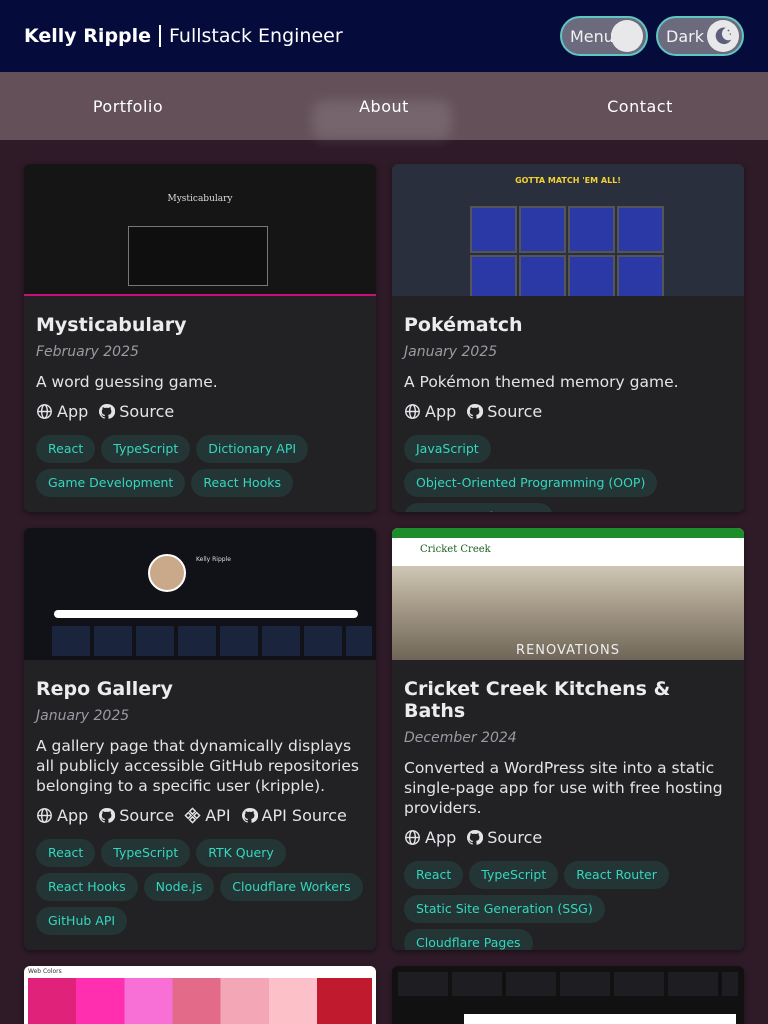 This screenshot has width=768, height=1024. What do you see at coordinates (541, 382) in the screenshot?
I see `project-description: A Pokémon themed memory game.` at bounding box center [541, 382].